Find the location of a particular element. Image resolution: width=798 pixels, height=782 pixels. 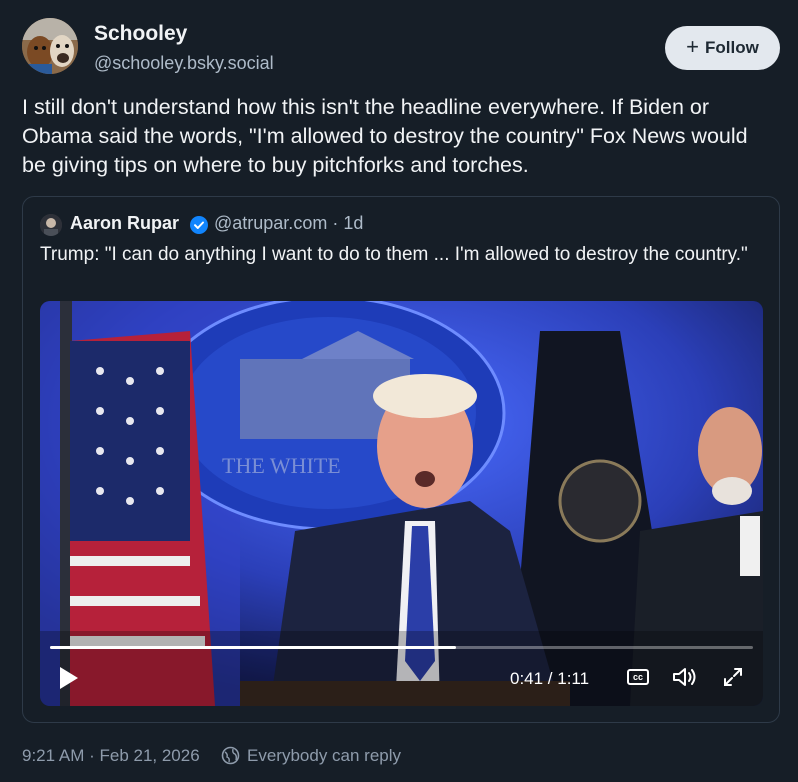

follow-button: + Follow is located at coordinates (722, 48).